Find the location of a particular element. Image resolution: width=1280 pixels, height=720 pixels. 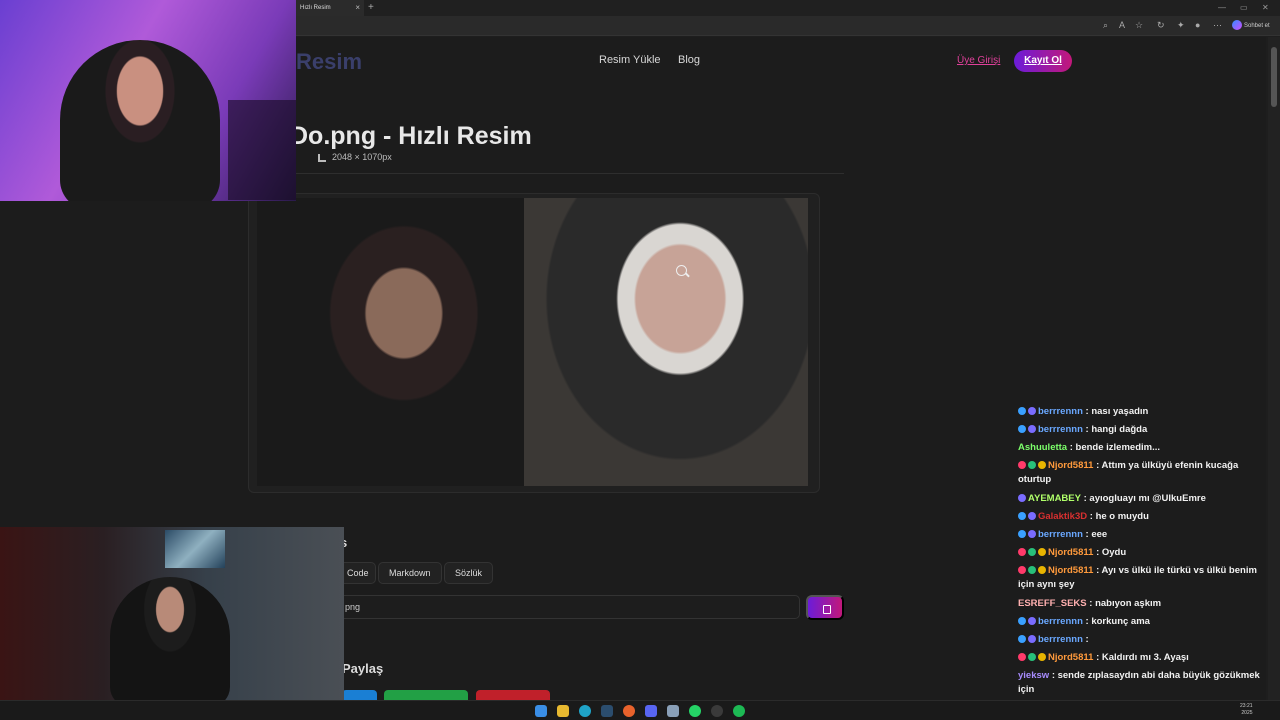

whatsapp-icon is located at coordinates (695, 711).